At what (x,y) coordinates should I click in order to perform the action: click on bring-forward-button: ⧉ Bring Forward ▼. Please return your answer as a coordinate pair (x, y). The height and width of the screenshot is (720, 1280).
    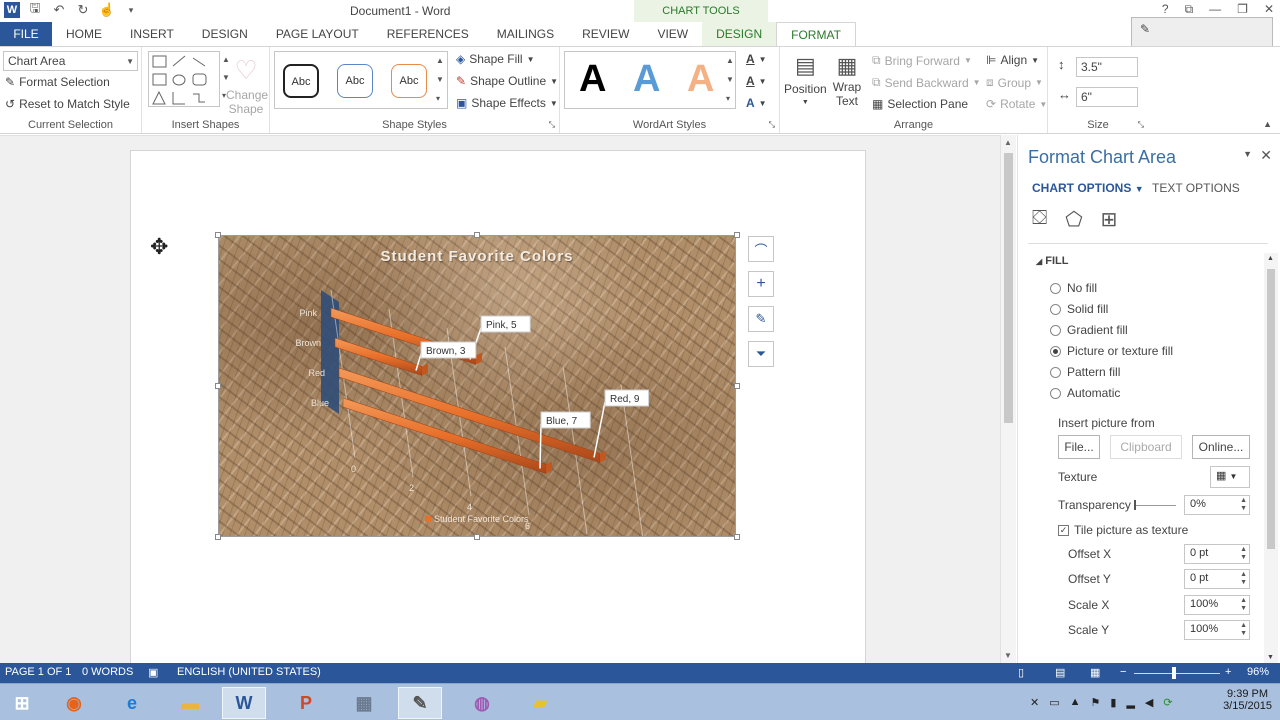
    Looking at the image, I should click on (922, 60).